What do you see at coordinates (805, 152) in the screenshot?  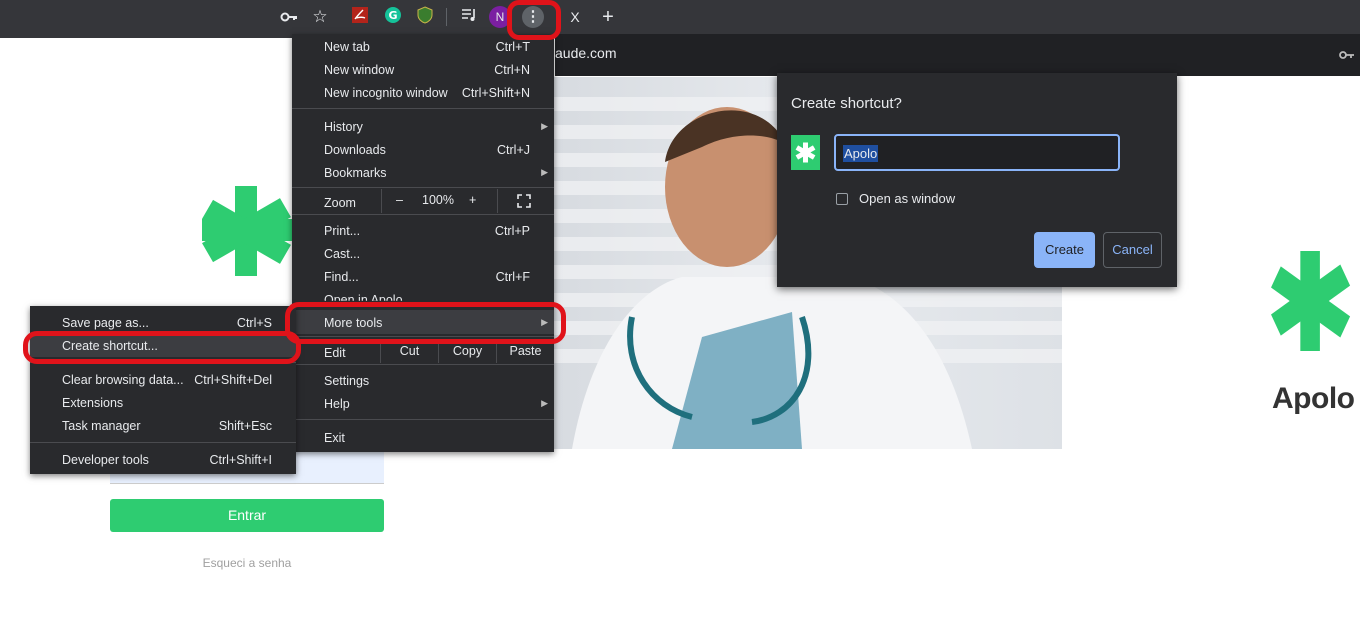 I see `site-favicon-icon` at bounding box center [805, 152].